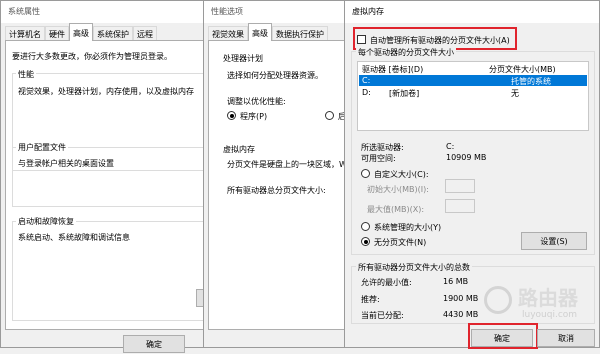 The image size is (600, 354). Describe the element at coordinates (74, 237) in the screenshot. I see `startup-recovery-desc: 系统启动、系统故障和调试信息` at that location.